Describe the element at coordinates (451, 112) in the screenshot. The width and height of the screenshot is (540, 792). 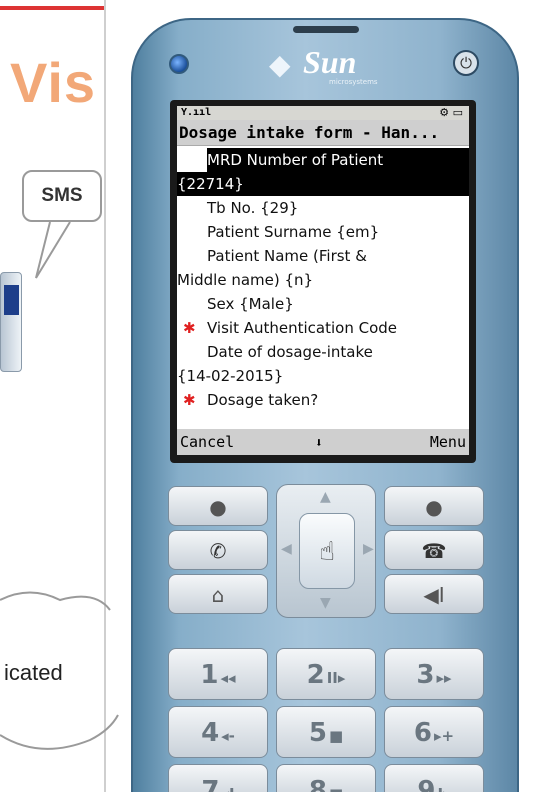
I see `battery-icon: ⚙ ▭` at that location.